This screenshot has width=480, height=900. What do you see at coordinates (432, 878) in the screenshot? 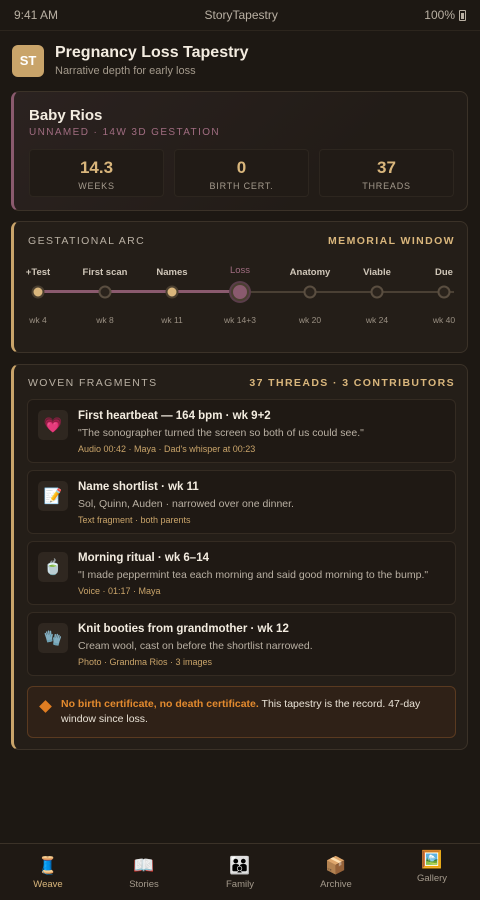
I see `tab-label: Gallery` at bounding box center [432, 878].